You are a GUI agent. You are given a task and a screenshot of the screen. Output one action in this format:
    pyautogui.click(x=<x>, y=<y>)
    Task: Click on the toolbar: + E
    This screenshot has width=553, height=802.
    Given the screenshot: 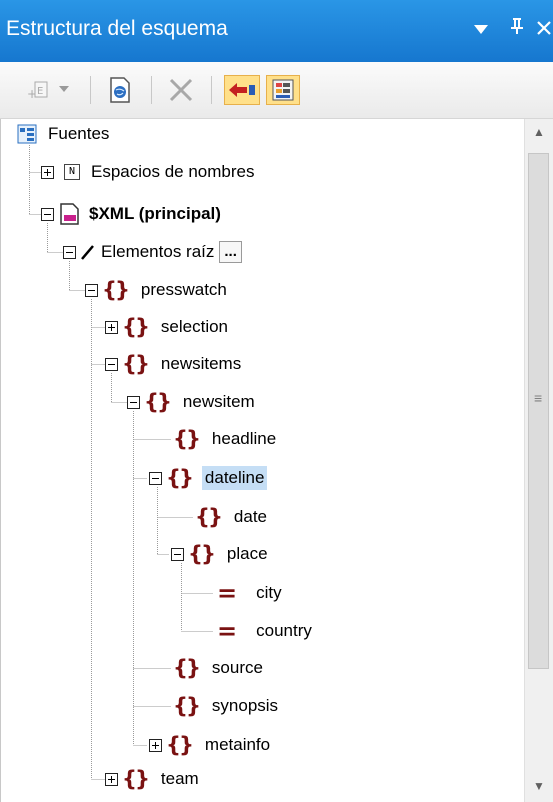 What is the action you would take?
    pyautogui.click(x=276, y=90)
    